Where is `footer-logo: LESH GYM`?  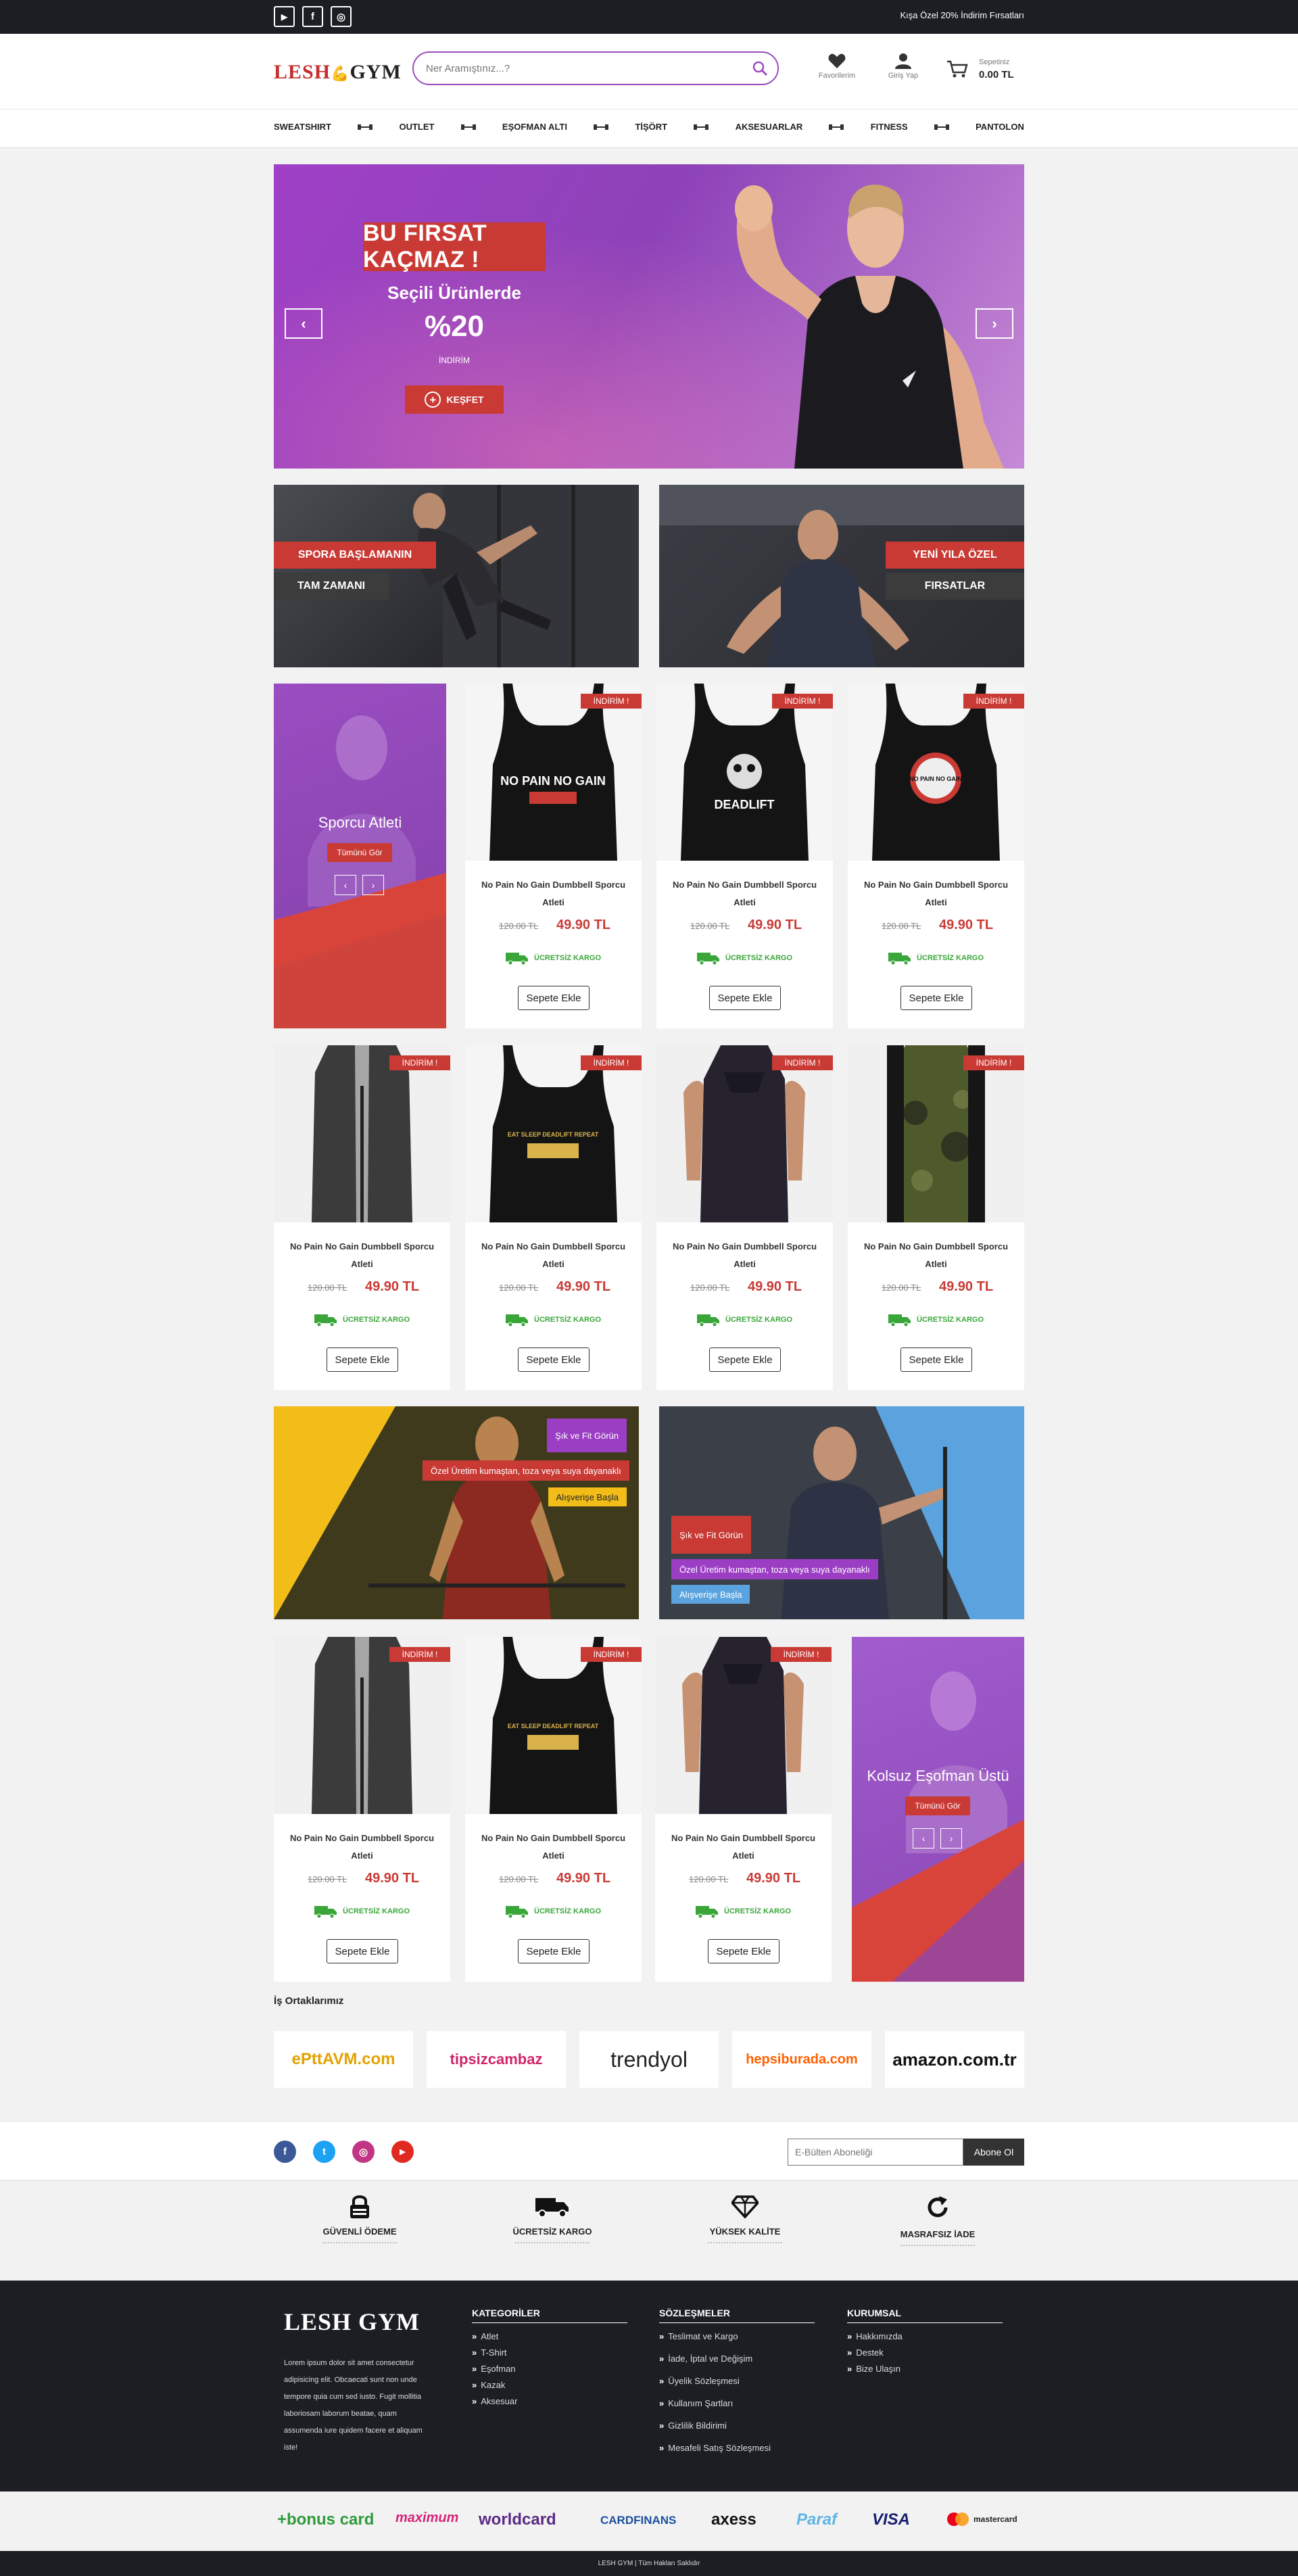
footer-logo: LESH GYM is located at coordinates (352, 2322).